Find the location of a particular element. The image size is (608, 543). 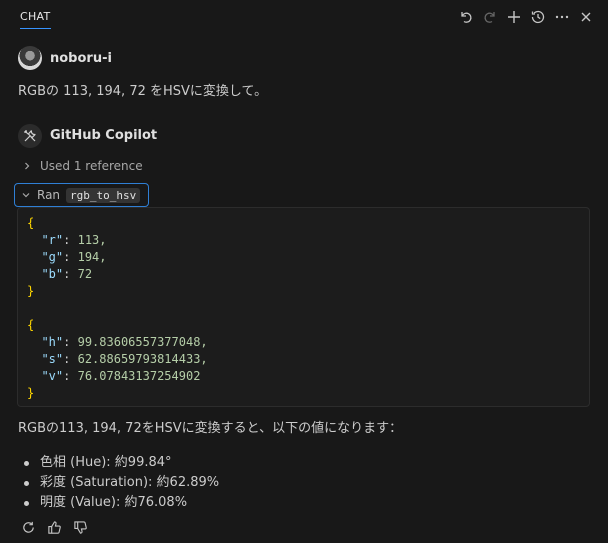

close-icon is located at coordinates (586, 17).